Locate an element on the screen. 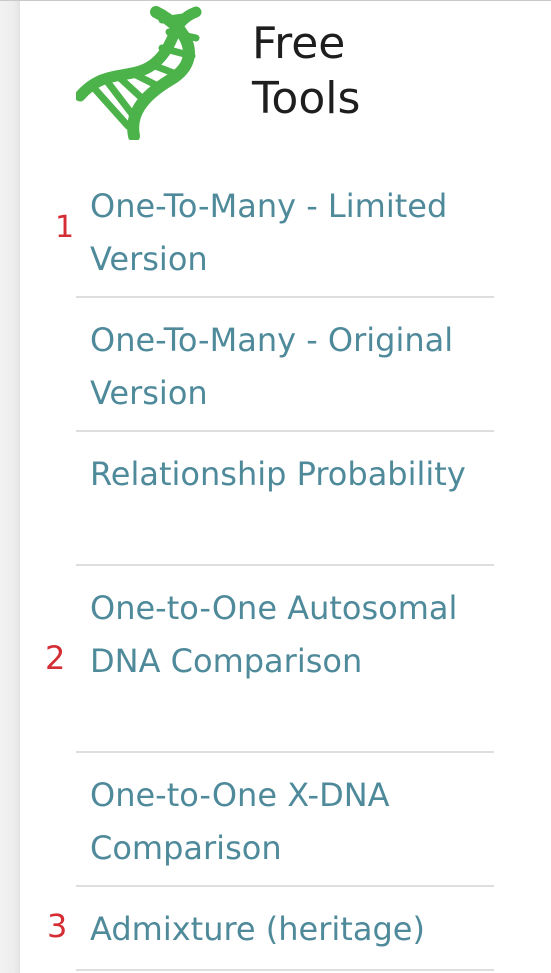 The width and height of the screenshot is (551, 973). list-item: One-to-One X-DNA Comparison is located at coordinates (285, 820).